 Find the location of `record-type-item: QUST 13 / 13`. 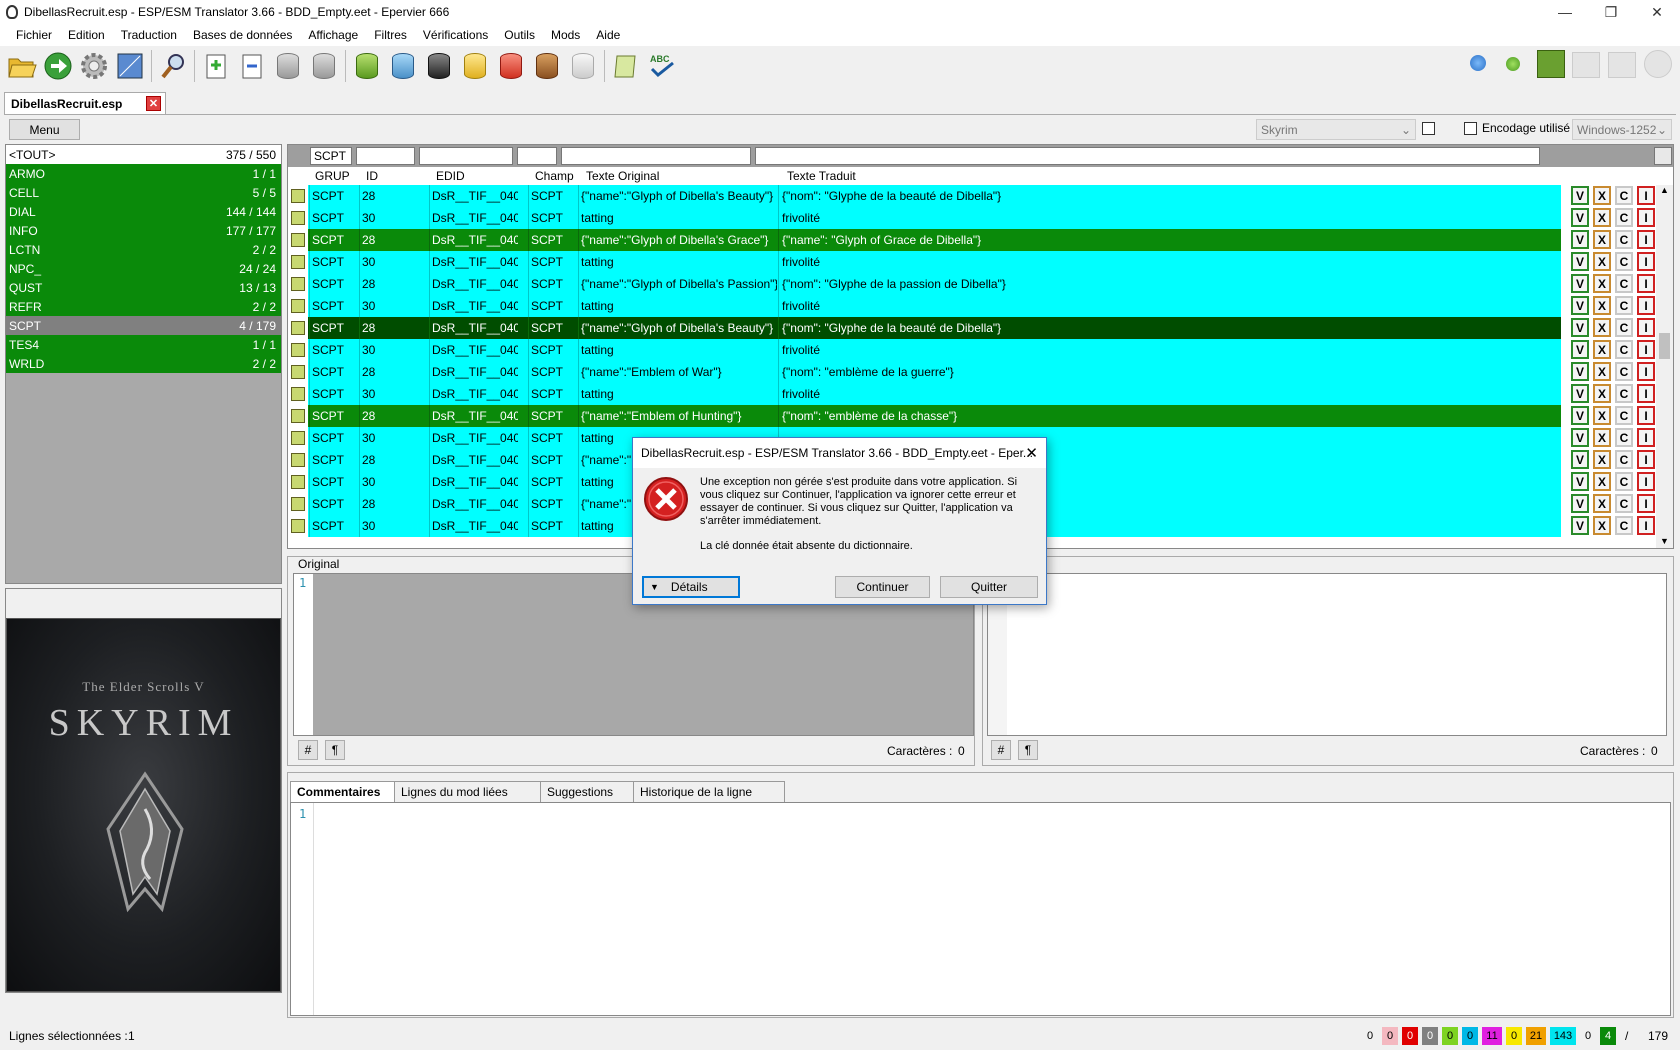

record-type-item: QUST 13 / 13 is located at coordinates (143, 287).